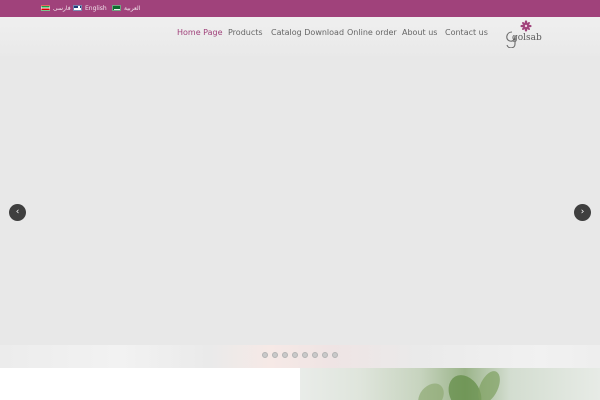 The height and width of the screenshot is (400, 600). Describe the element at coordinates (372, 32) in the screenshot. I see `nav-online-order: Online order` at that location.